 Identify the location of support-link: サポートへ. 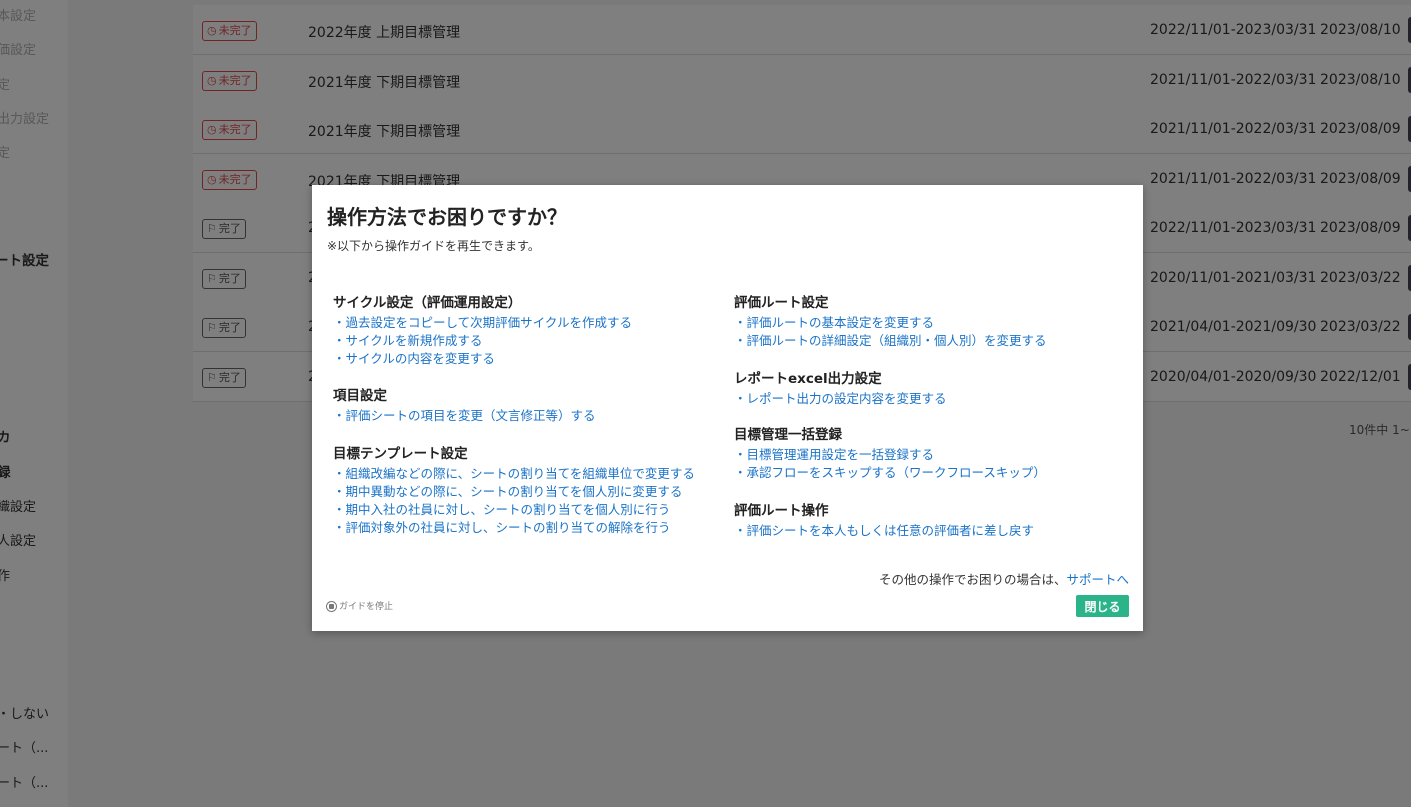
(1097, 579).